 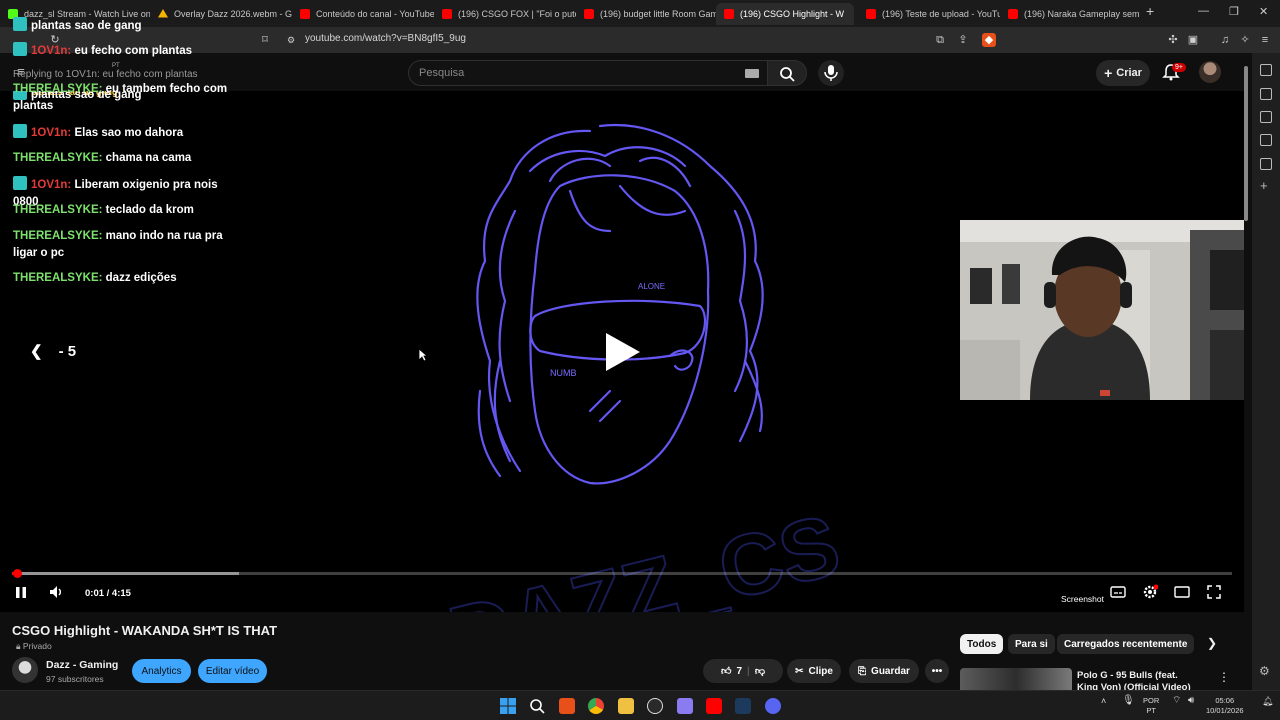 What do you see at coordinates (232, 671) in the screenshot?
I see `edit-video-button: Editar vídeo` at bounding box center [232, 671].